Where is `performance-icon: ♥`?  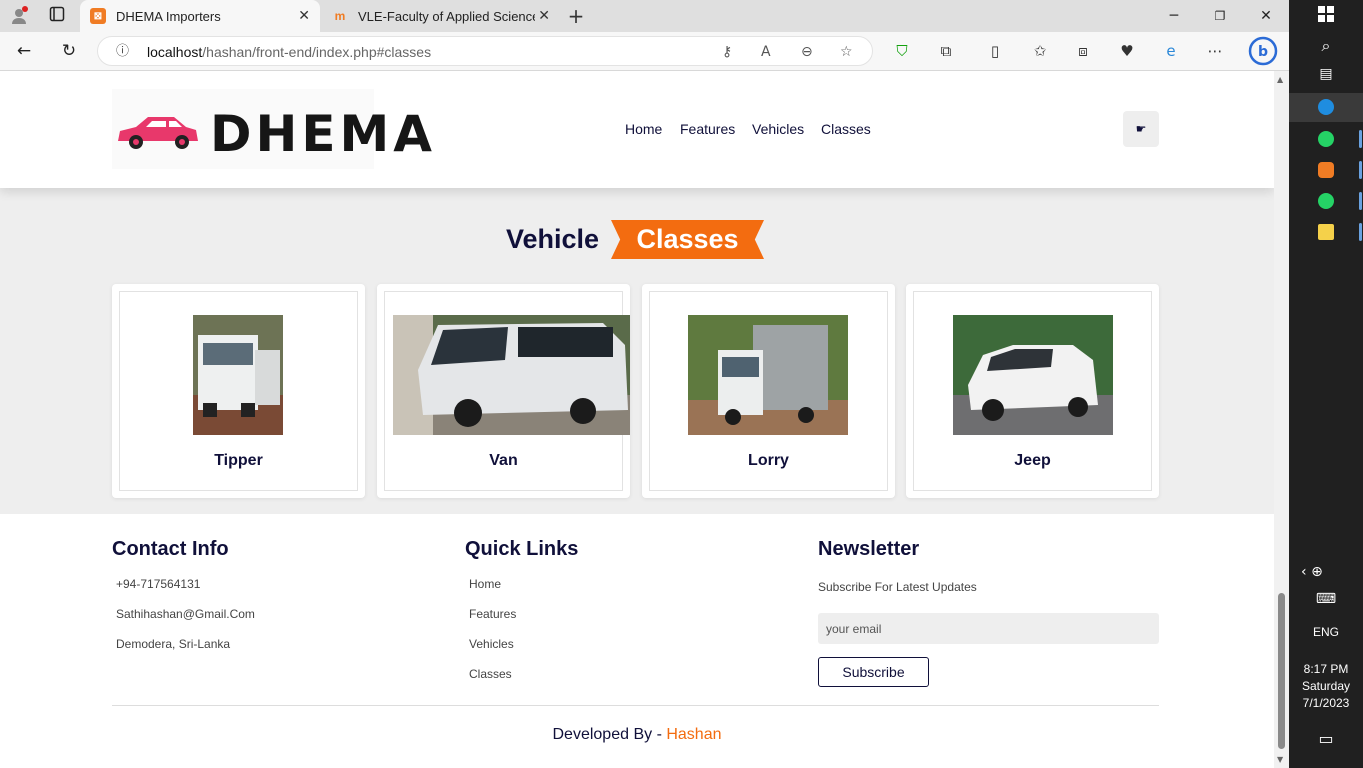 performance-icon: ♥ is located at coordinates (1127, 51).